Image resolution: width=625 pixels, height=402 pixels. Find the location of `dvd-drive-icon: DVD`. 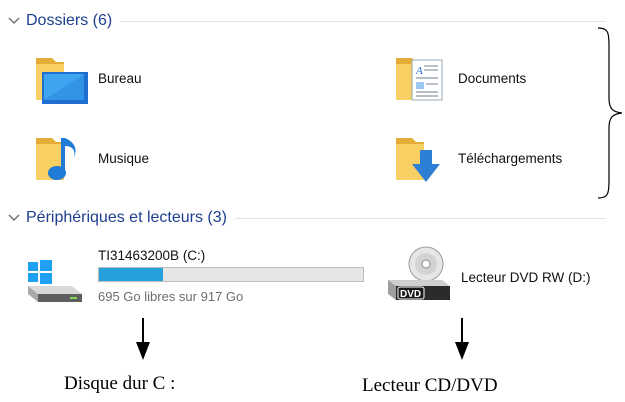

dvd-drive-icon: DVD is located at coordinates (419, 274).